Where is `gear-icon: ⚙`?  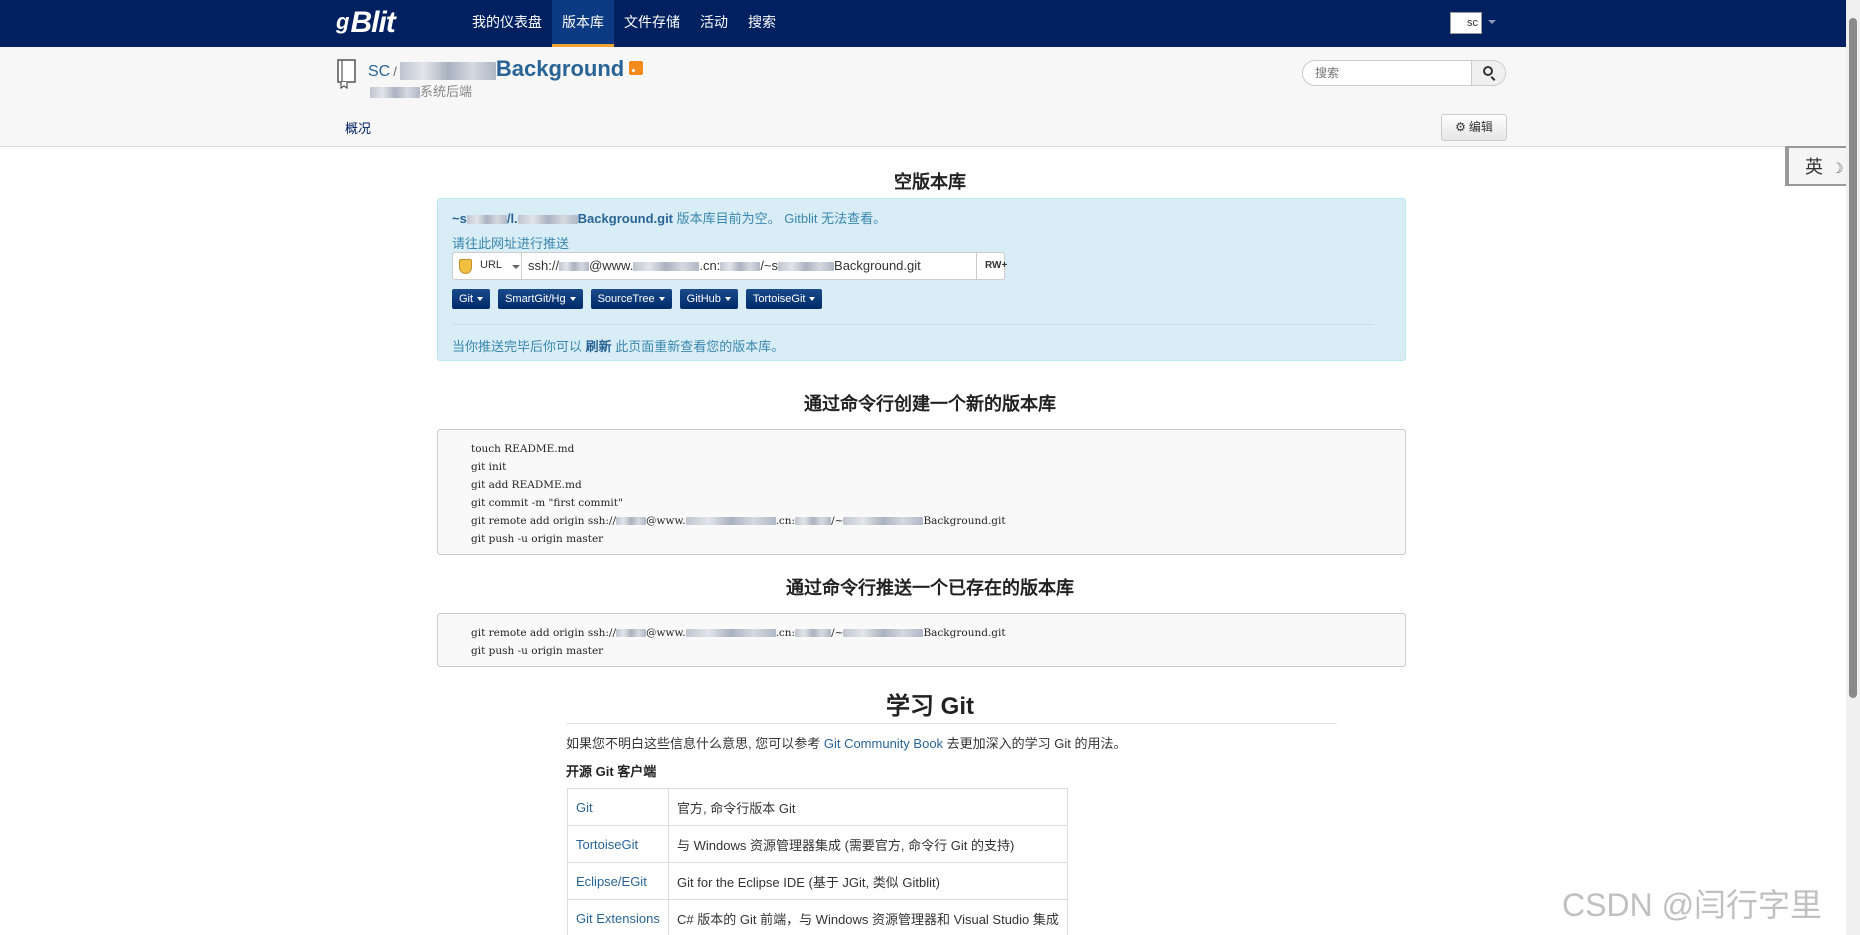
gear-icon: ⚙ is located at coordinates (1460, 127).